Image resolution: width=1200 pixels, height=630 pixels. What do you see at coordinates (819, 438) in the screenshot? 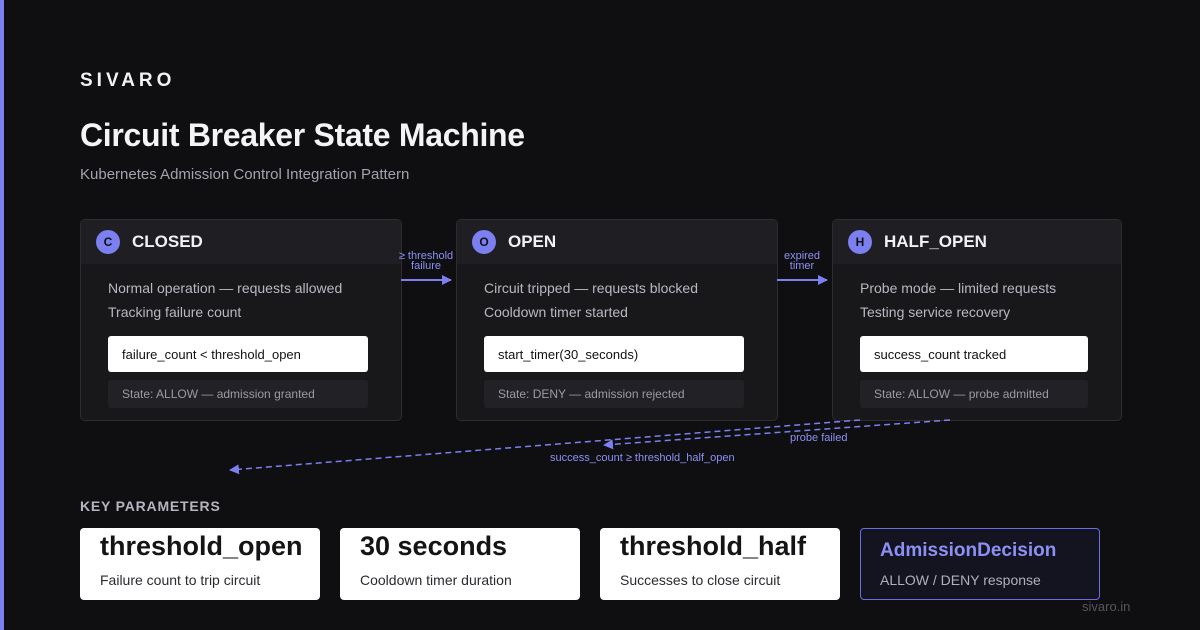
I see `transition-label-probe-failed: probe failed` at bounding box center [819, 438].